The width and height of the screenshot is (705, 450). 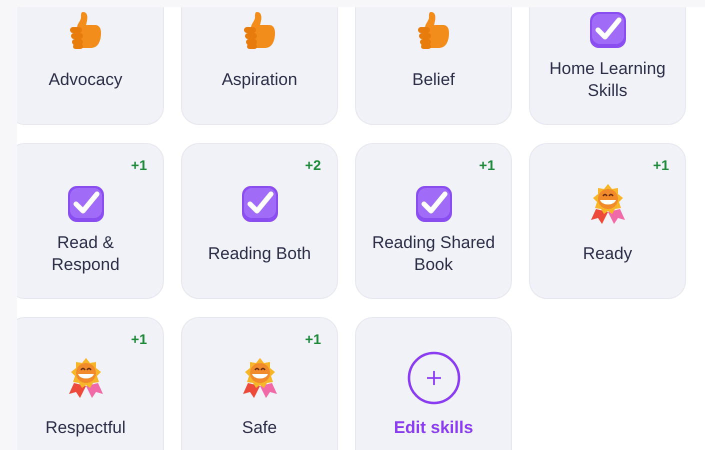 What do you see at coordinates (259, 428) in the screenshot?
I see `skill-name: Safe` at bounding box center [259, 428].